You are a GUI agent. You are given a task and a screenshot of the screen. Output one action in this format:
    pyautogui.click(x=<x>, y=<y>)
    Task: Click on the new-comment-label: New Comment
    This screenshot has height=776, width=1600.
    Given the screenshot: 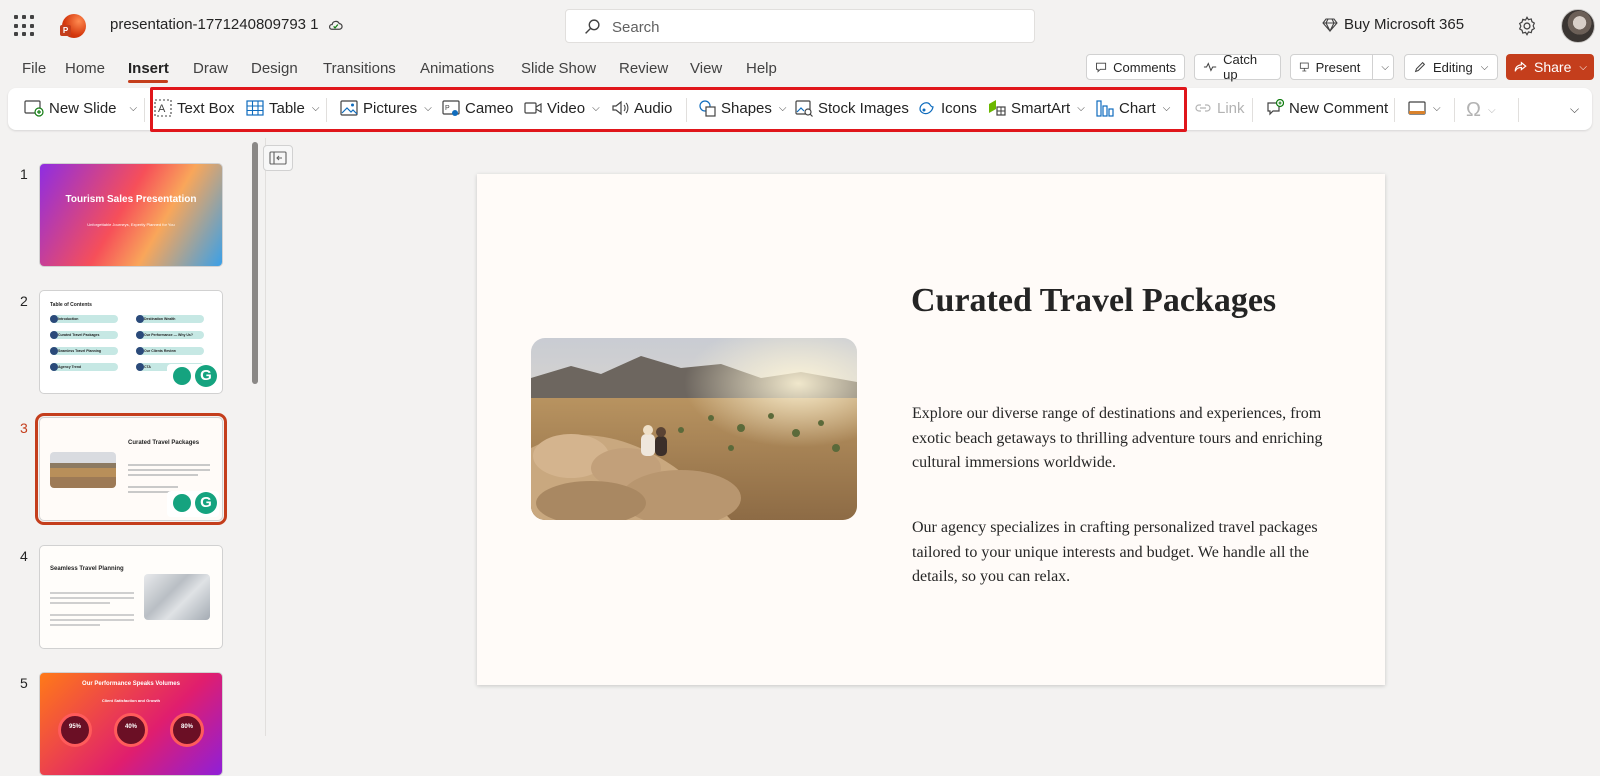 What is the action you would take?
    pyautogui.click(x=1339, y=108)
    